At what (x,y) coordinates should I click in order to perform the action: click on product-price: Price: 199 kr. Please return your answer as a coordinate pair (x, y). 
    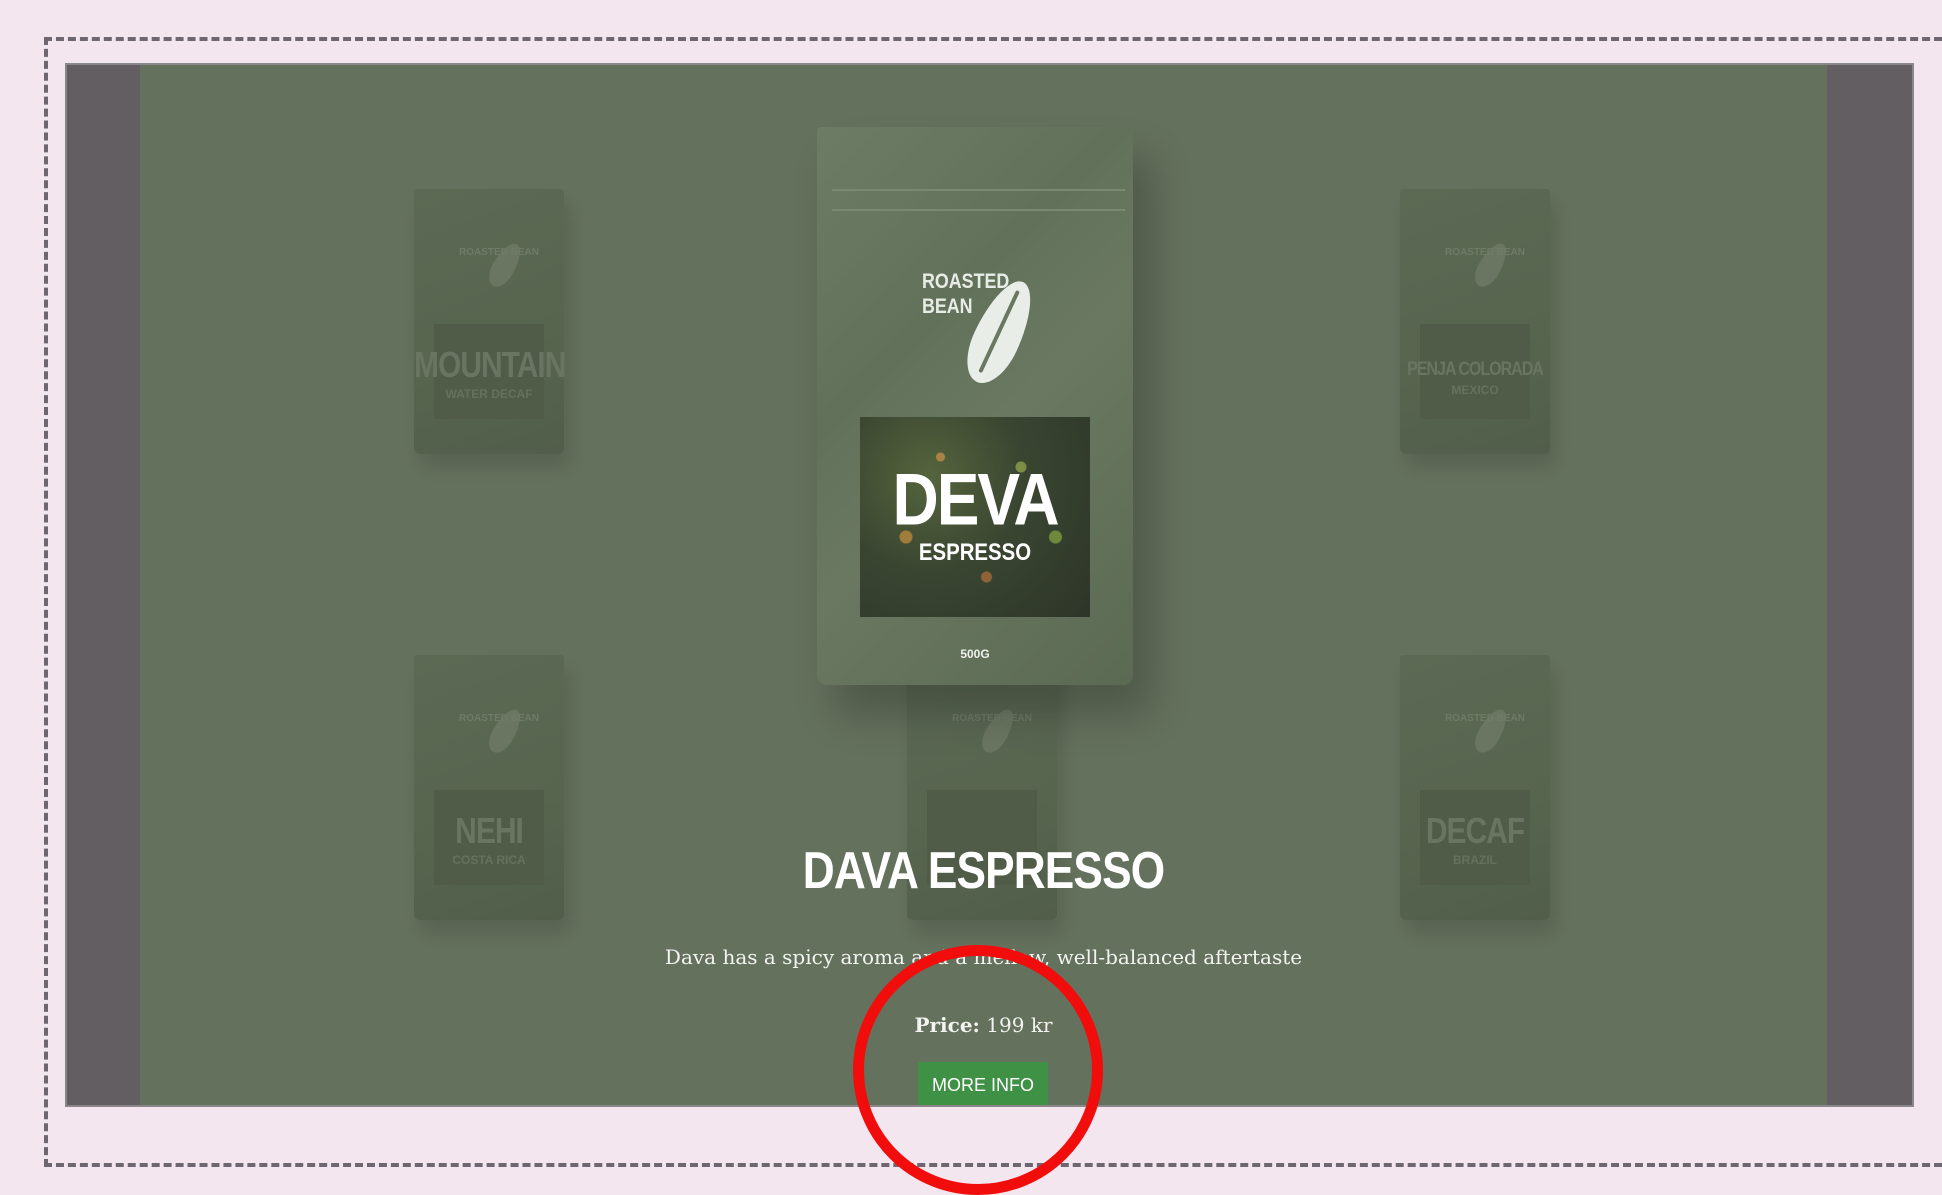
    Looking at the image, I should click on (983, 1025).